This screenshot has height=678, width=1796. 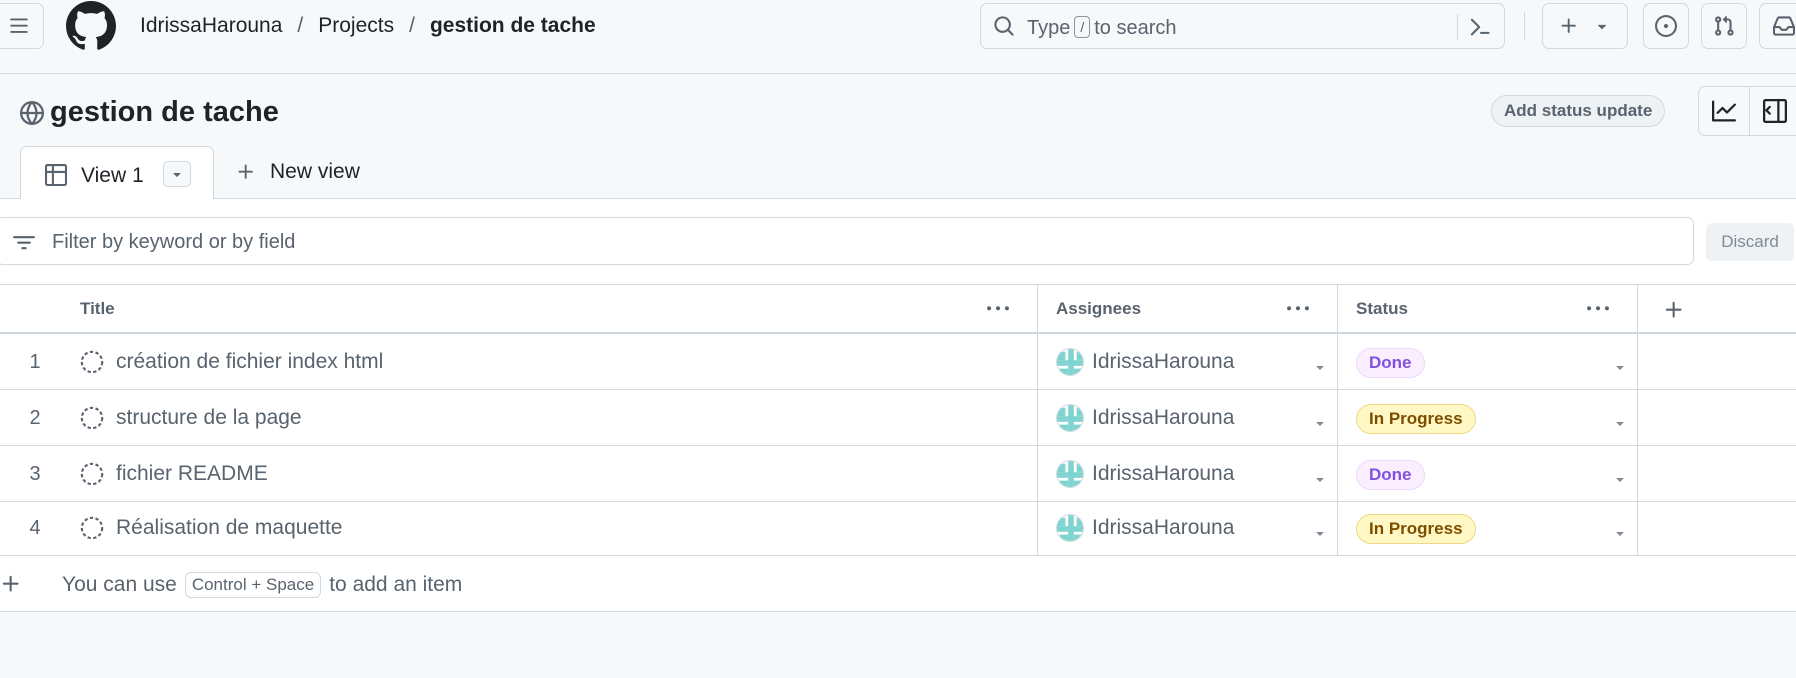 I want to click on filter-placeholder: Filter by keyword or by field, so click(x=174, y=242).